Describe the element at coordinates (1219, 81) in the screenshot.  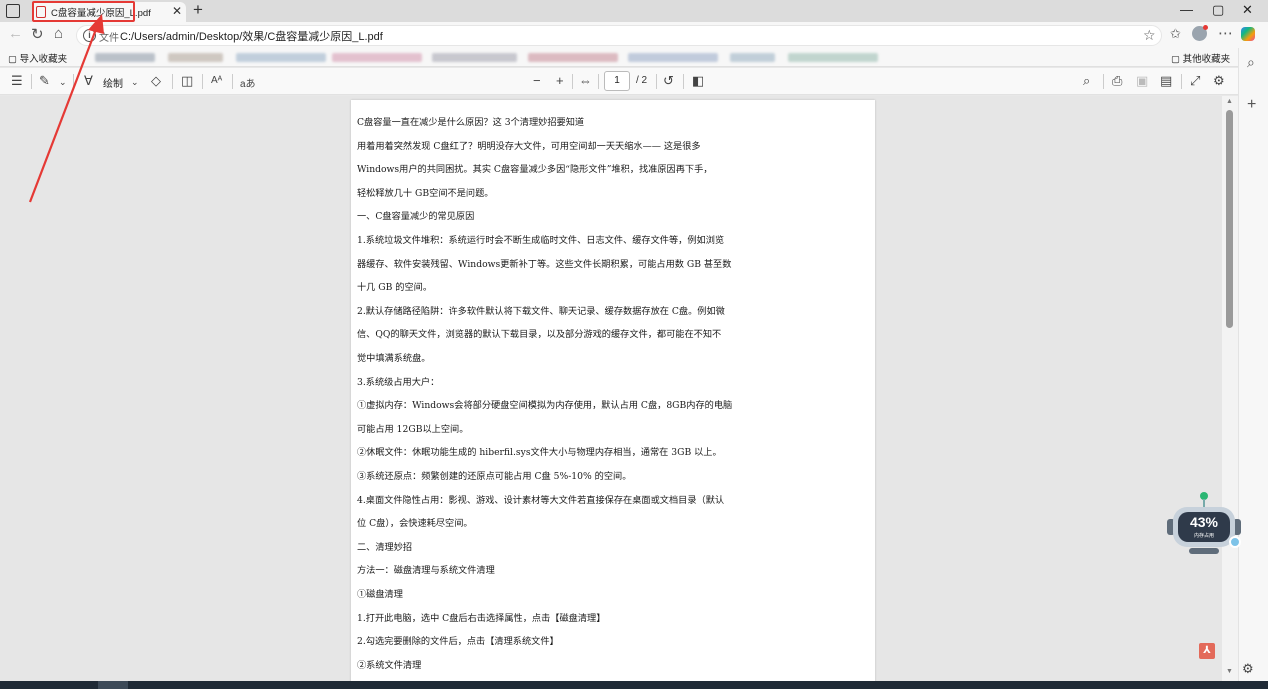
I see `settings-gear-icon: ⚙` at that location.